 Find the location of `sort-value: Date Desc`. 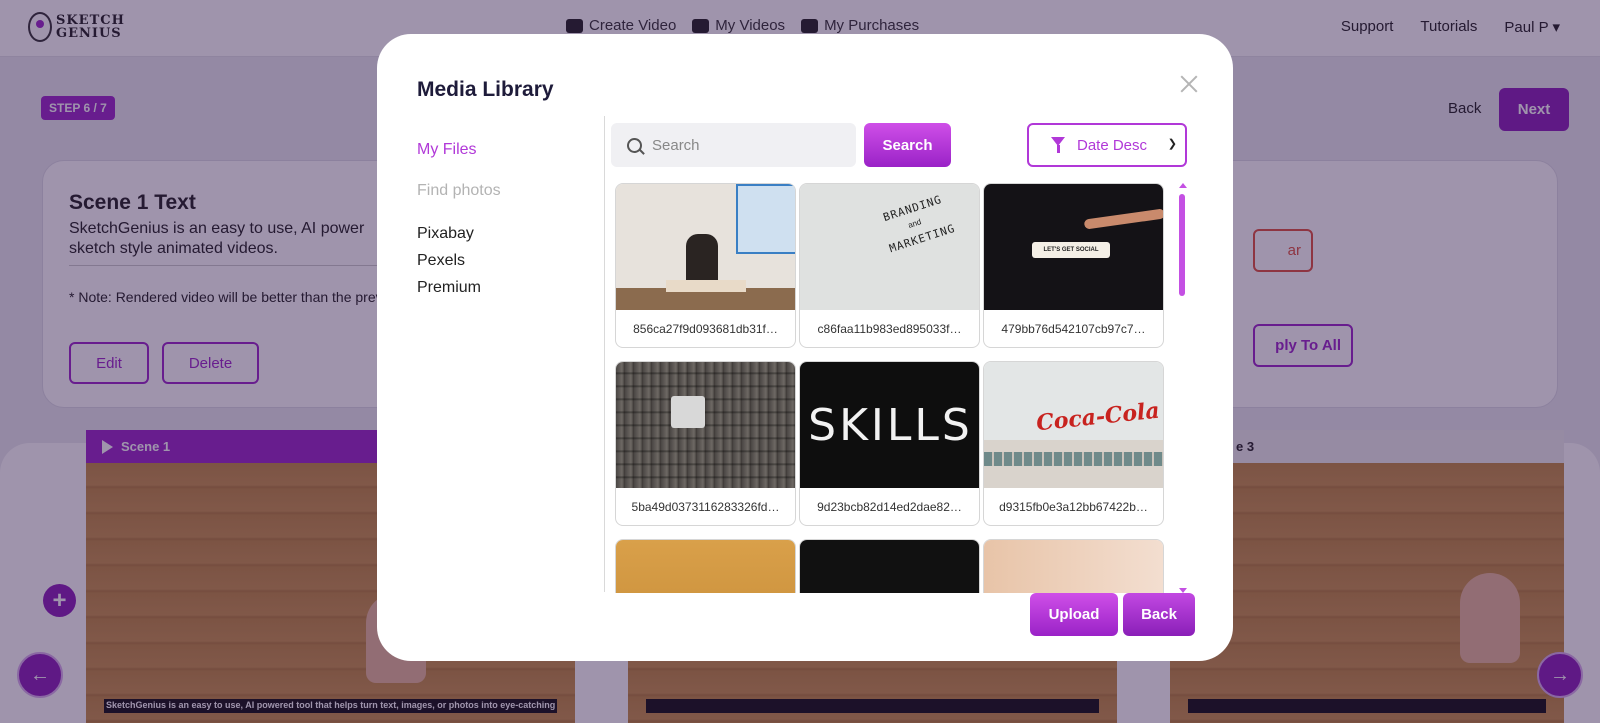

sort-value: Date Desc is located at coordinates (1112, 145).